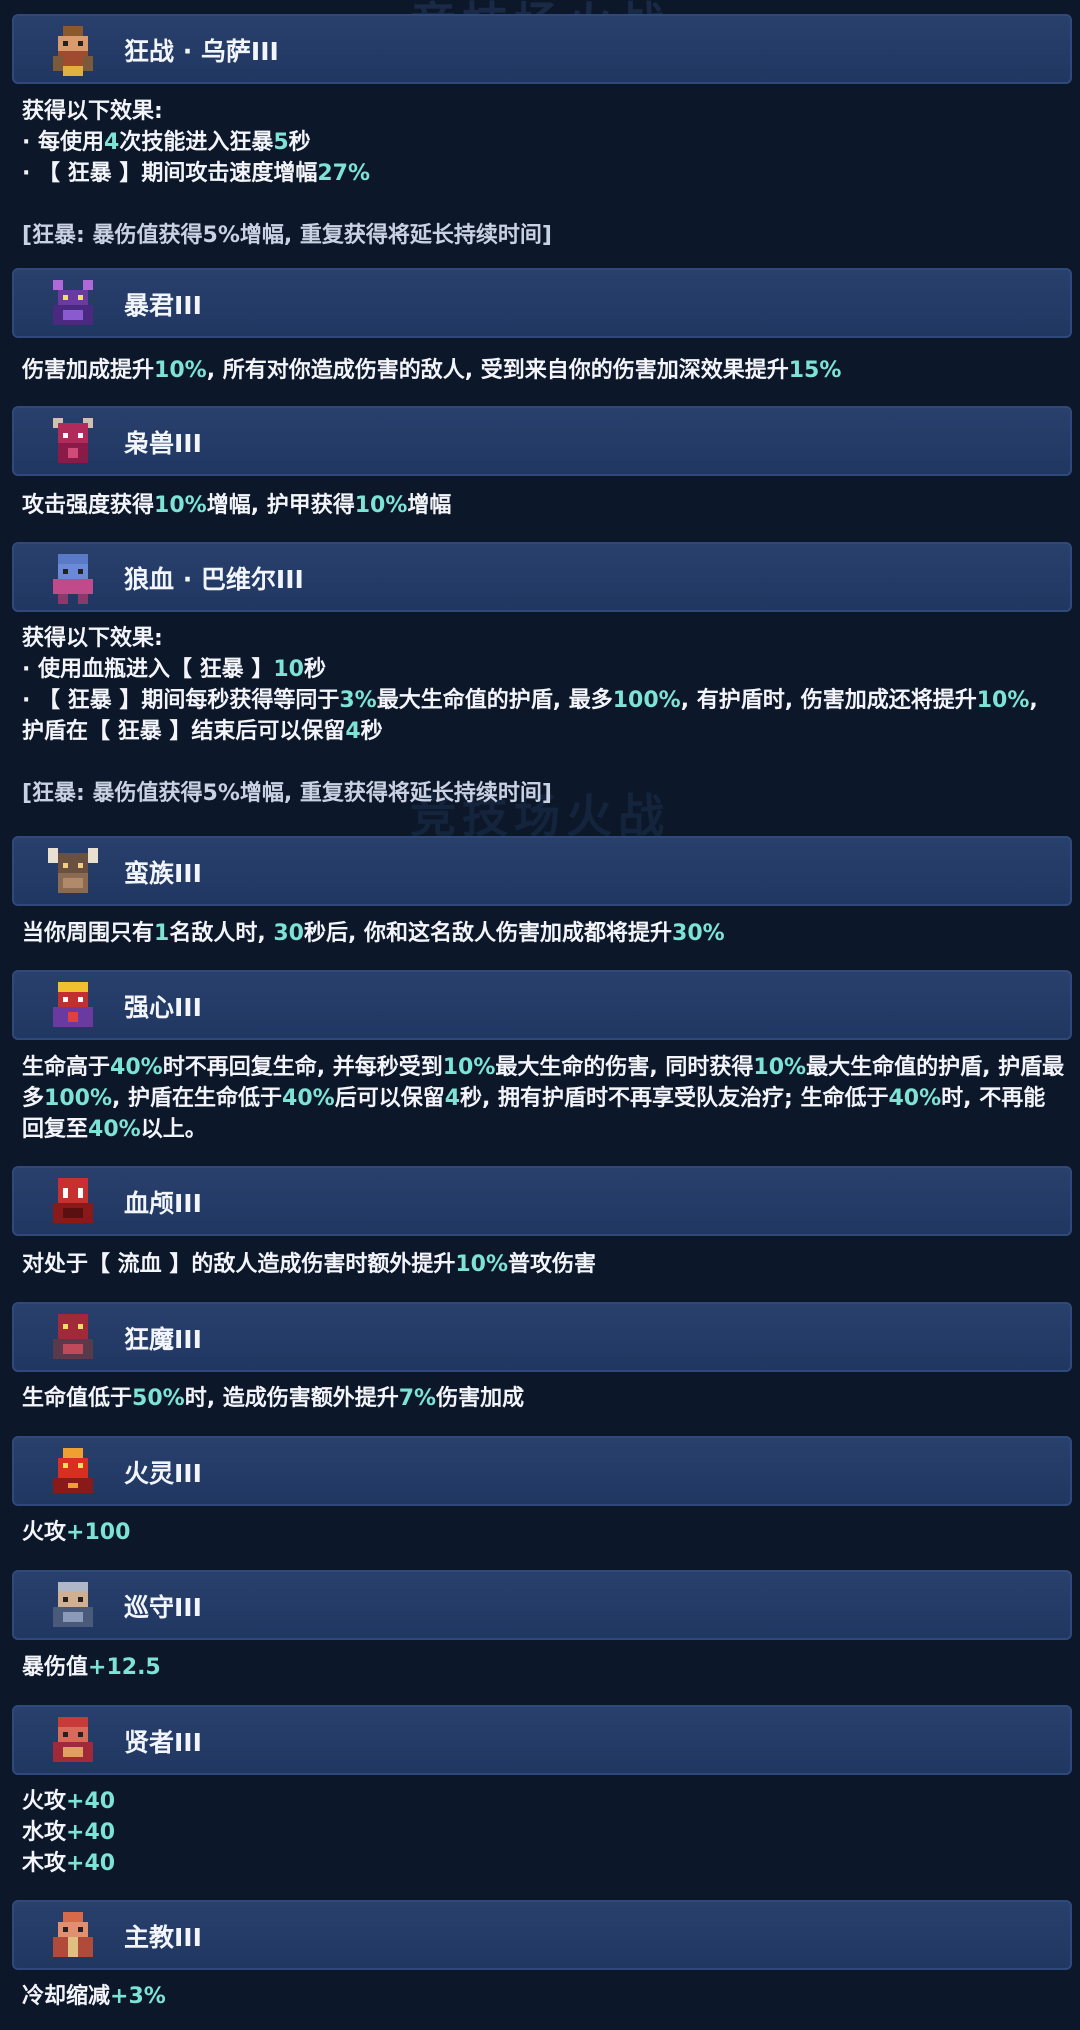 Image resolution: width=1080 pixels, height=2030 pixels. Describe the element at coordinates (273, 1398) in the screenshot. I see `desc-line: 生命值低于50%时, 造成伤害额外提升7%伤害加成` at that location.